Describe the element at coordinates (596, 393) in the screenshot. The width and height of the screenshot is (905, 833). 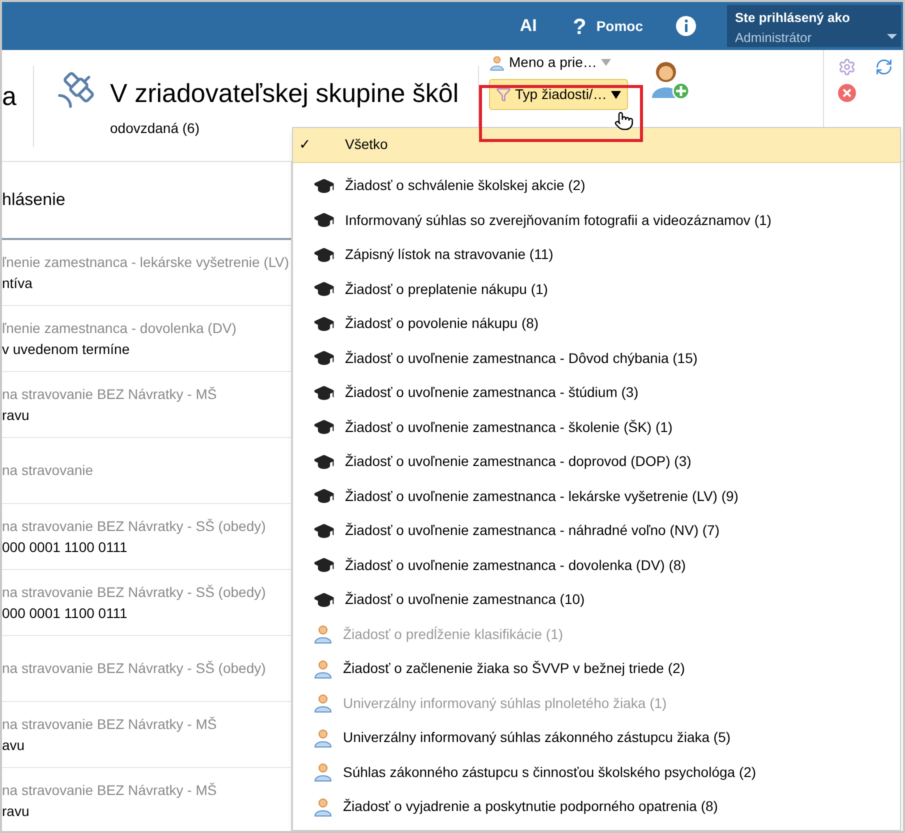
I see `dropdown-item: Žiadosť o uvoľnenie zamestnanca - štúdium (3)` at that location.